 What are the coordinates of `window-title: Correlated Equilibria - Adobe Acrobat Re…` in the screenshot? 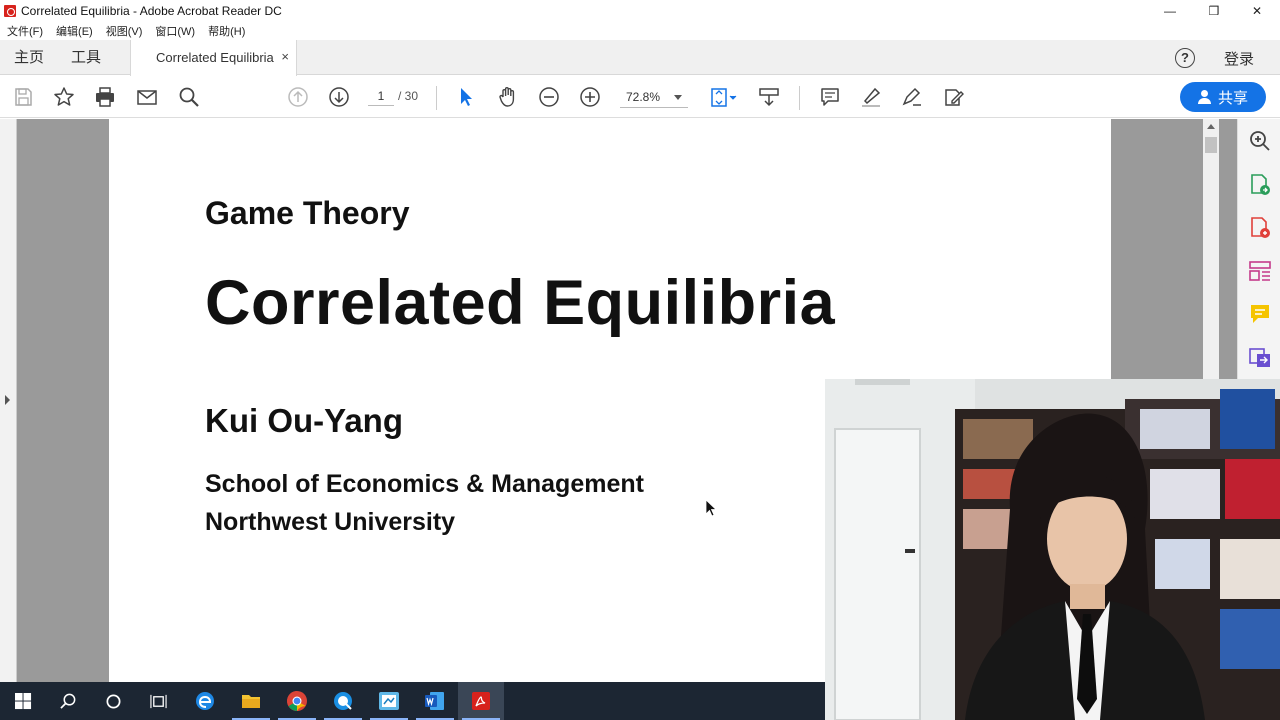 It's located at (151, 10).